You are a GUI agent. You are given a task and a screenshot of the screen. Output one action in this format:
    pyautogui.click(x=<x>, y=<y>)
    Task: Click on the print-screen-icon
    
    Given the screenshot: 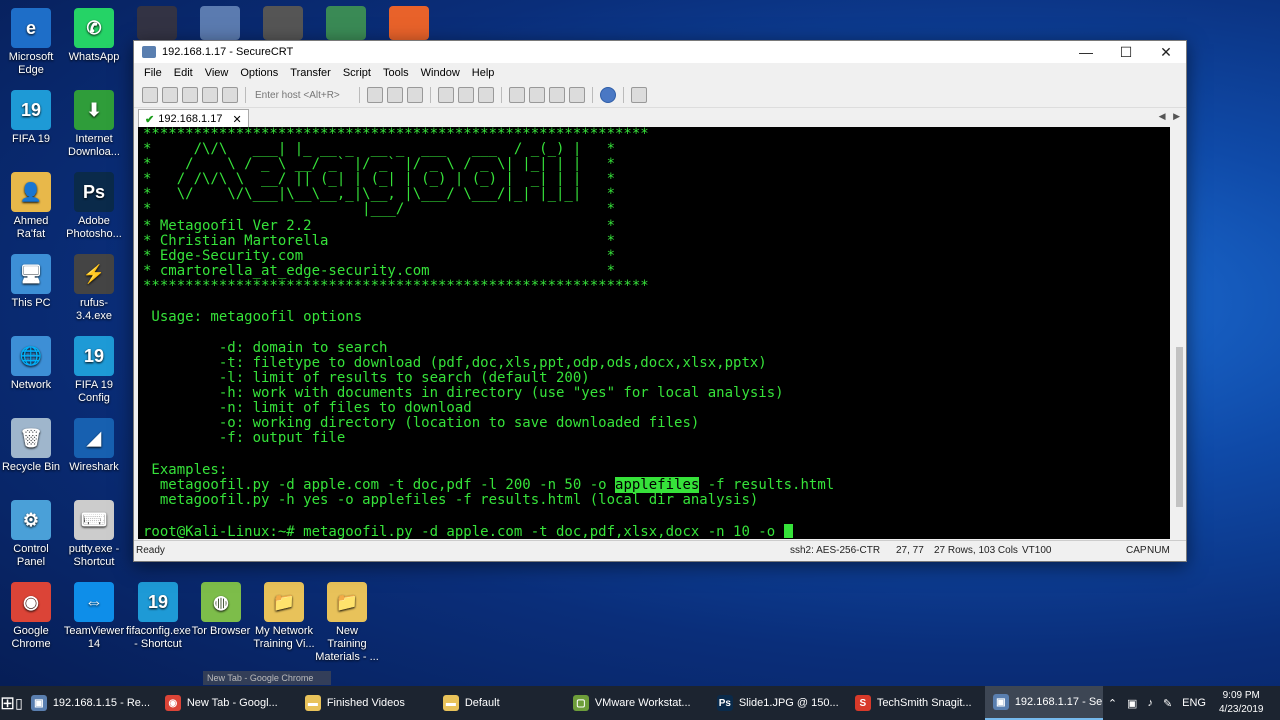 What is the action you would take?
    pyautogui.click(x=466, y=95)
    